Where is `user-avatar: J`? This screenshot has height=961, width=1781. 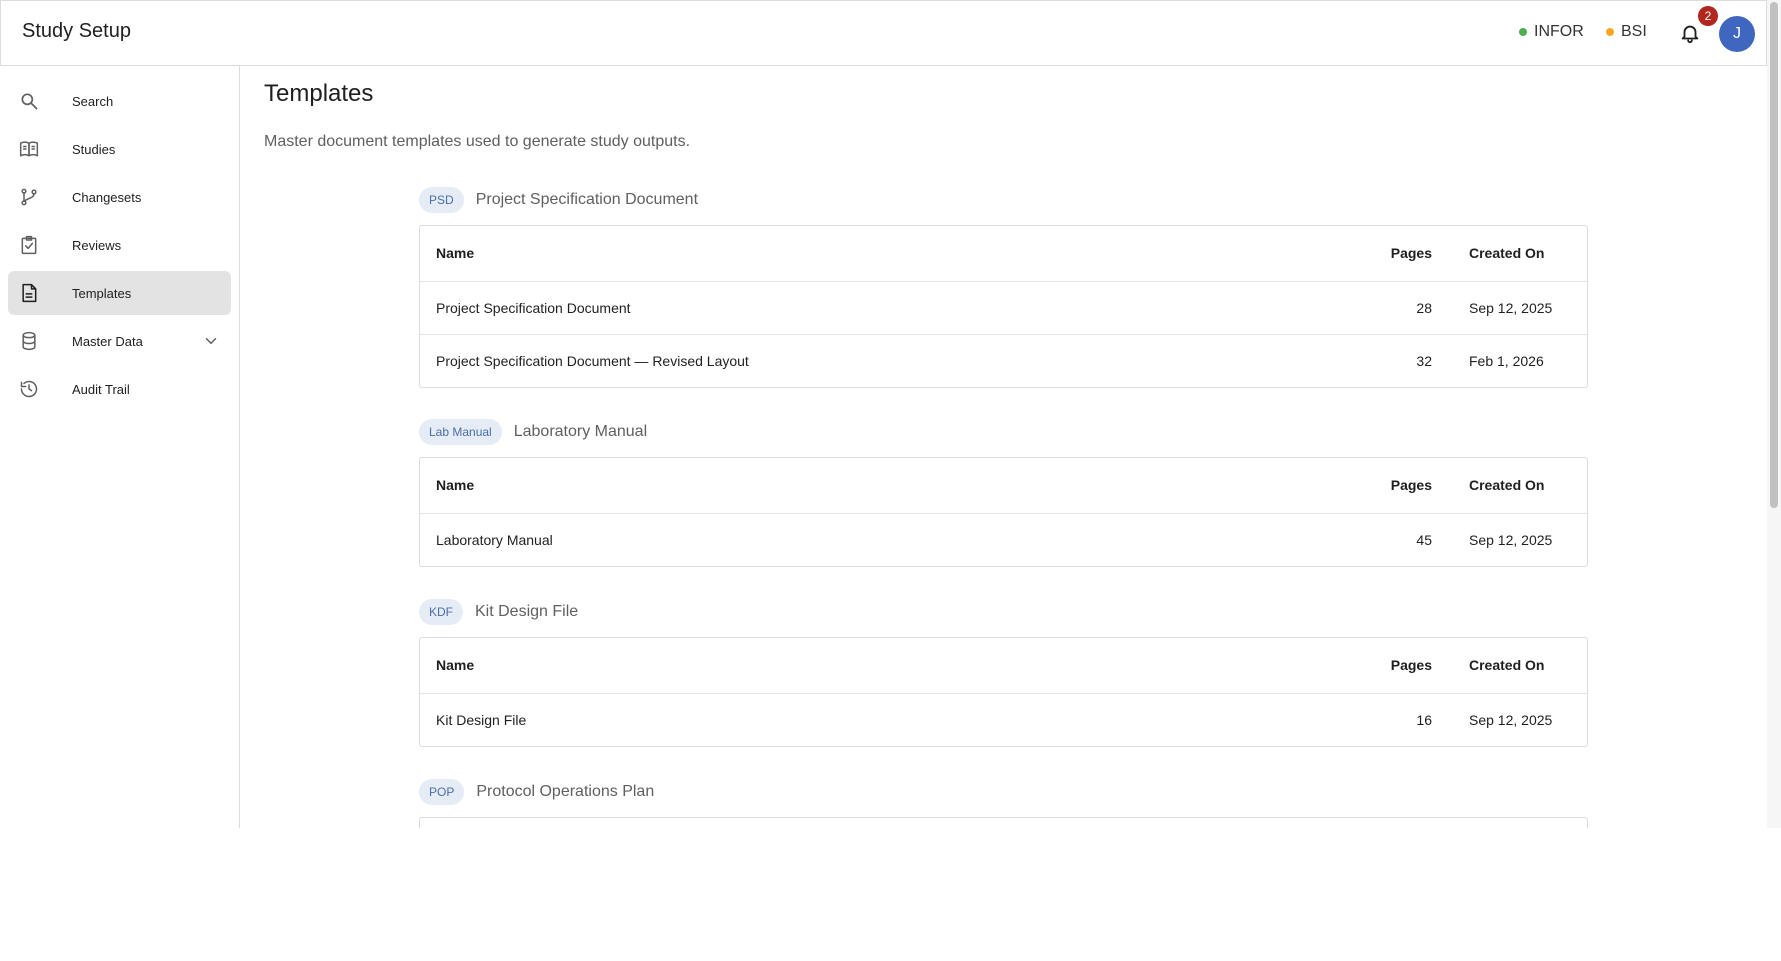
user-avatar: J is located at coordinates (1737, 34).